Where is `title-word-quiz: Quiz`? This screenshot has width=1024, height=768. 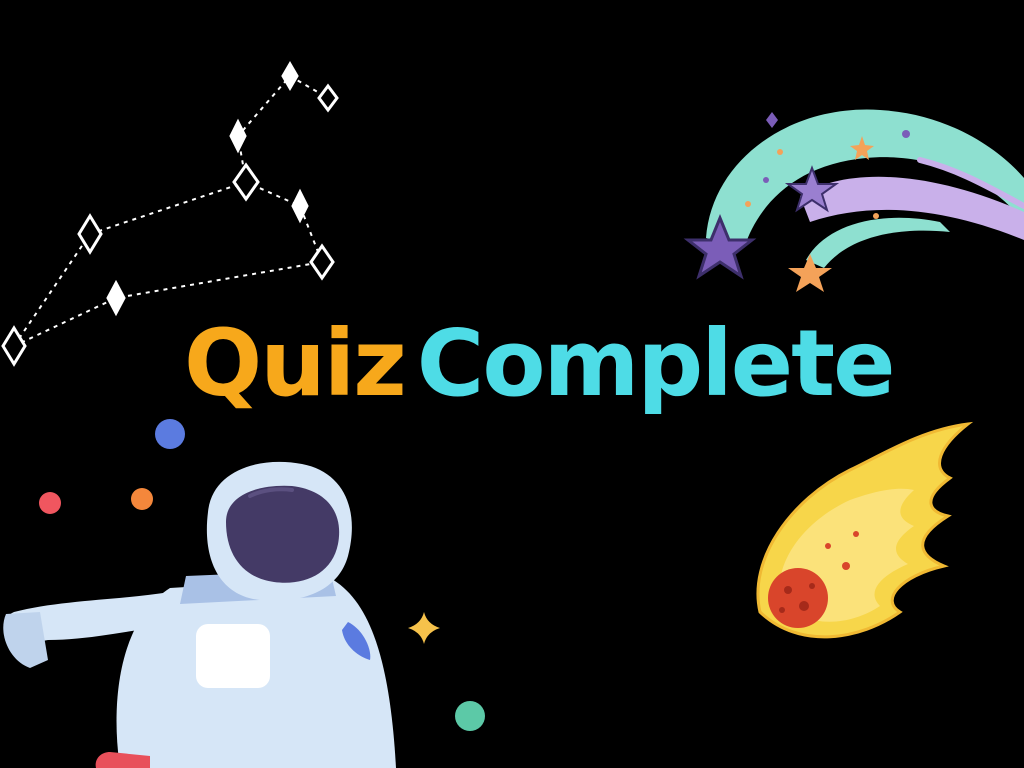
title-word-quiz: Quiz is located at coordinates (295, 363).